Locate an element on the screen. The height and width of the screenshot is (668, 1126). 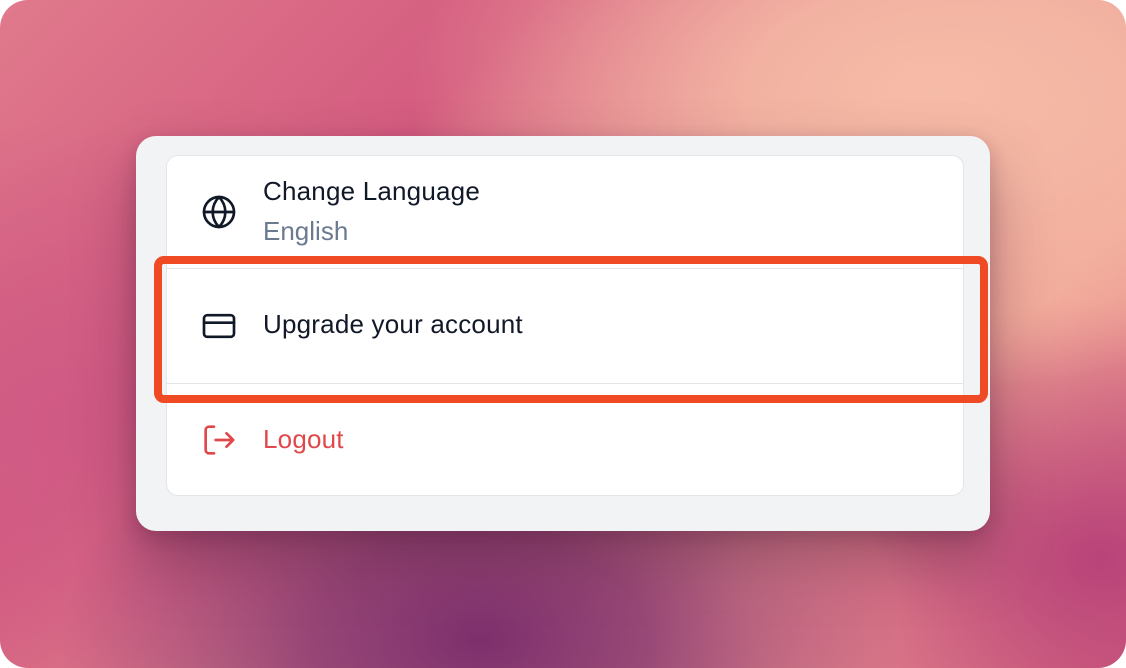
globe-icon is located at coordinates (219, 212).